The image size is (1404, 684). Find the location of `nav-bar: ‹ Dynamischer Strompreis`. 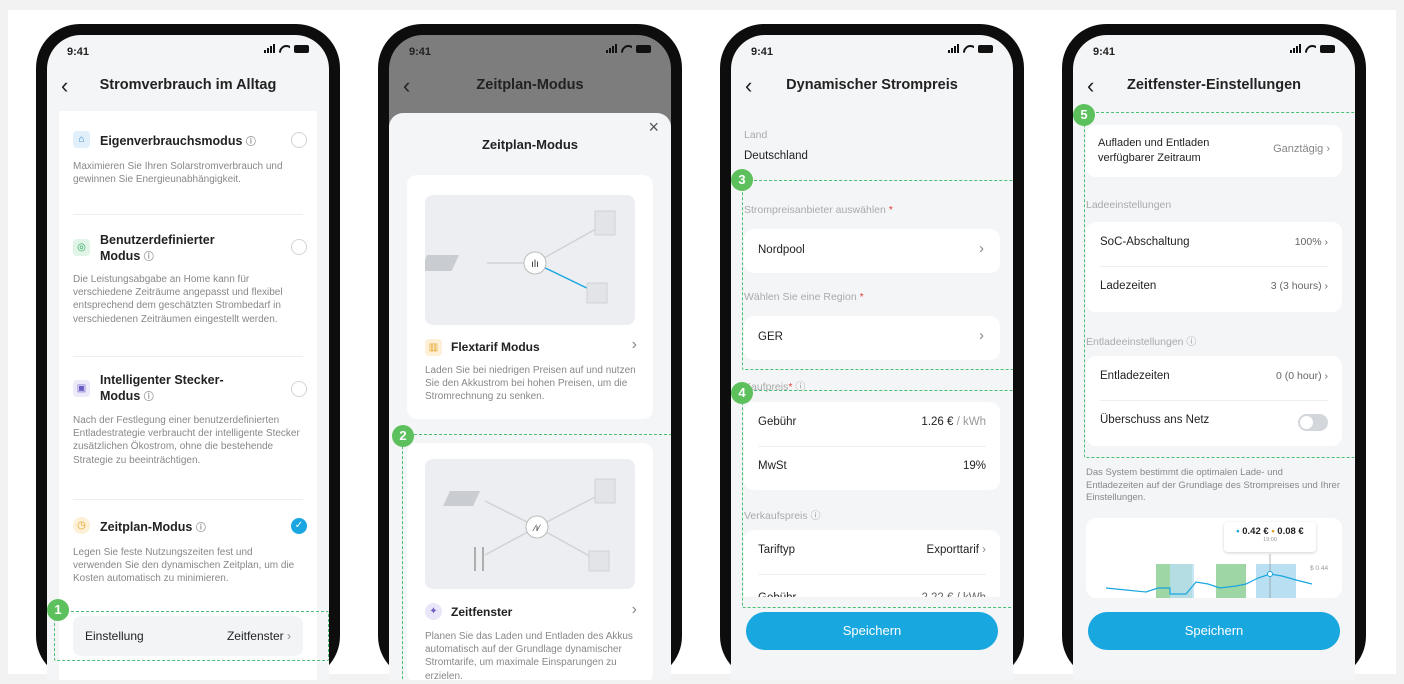

nav-bar: ‹ Dynamischer Strompreis is located at coordinates (872, 87).